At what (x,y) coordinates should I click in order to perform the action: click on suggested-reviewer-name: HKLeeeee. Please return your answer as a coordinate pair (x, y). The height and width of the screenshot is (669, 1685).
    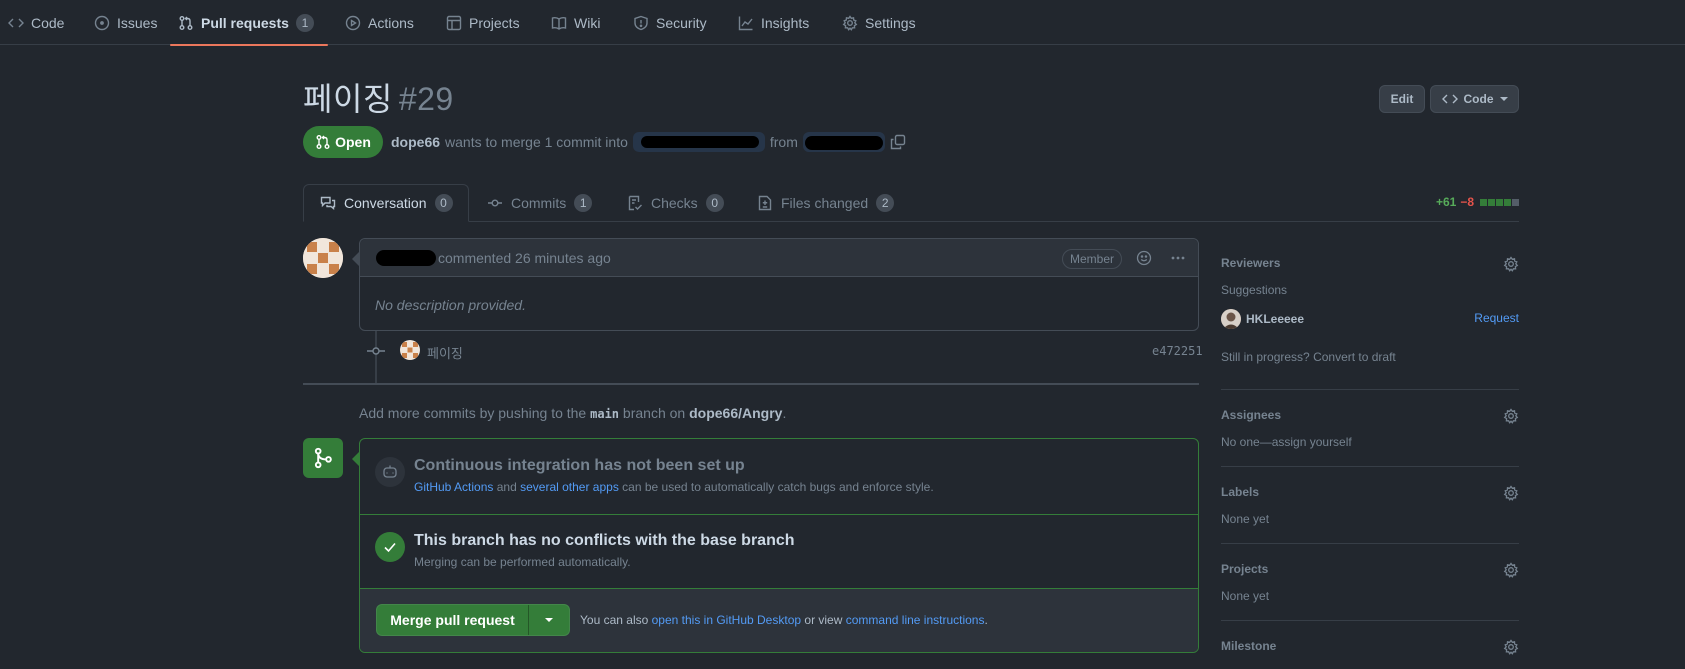
    Looking at the image, I should click on (1275, 319).